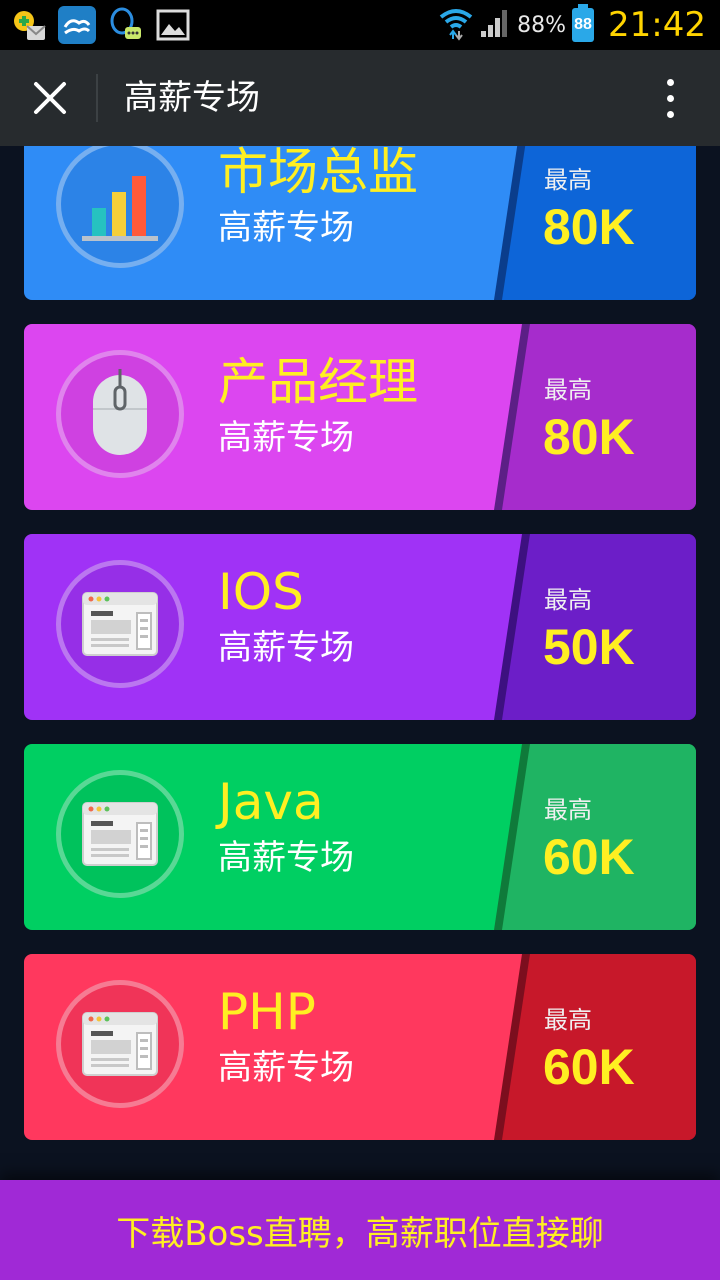 The height and width of the screenshot is (1280, 720). What do you see at coordinates (173, 25) in the screenshot?
I see `image-icon` at bounding box center [173, 25].